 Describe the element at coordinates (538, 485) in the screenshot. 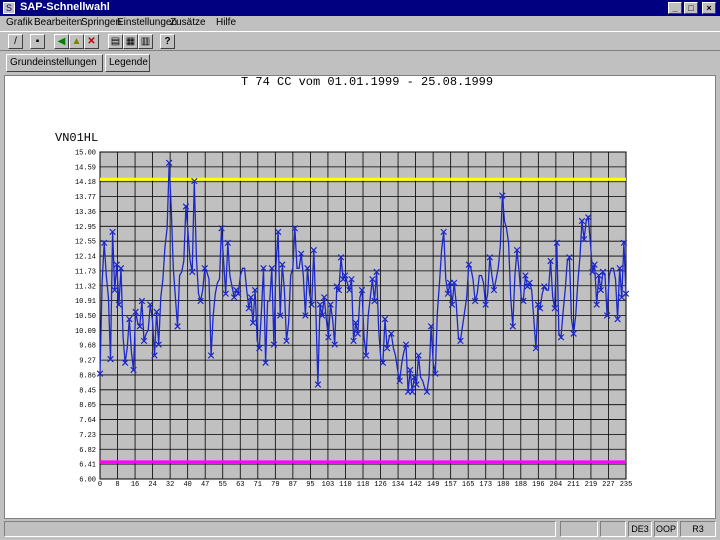

I see `x-tick-label: 196` at that location.